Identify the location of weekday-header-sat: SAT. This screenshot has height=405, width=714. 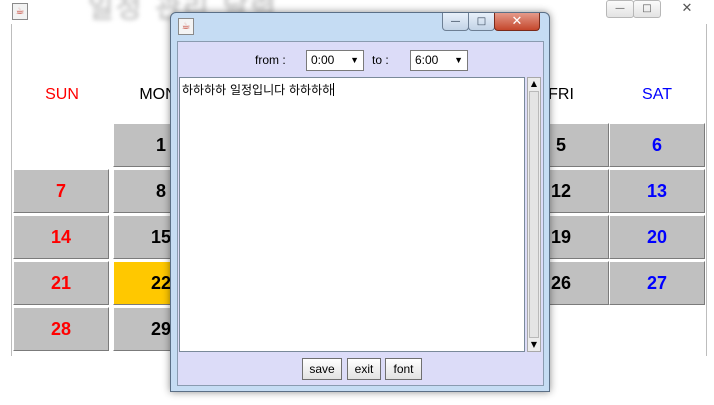
(657, 94).